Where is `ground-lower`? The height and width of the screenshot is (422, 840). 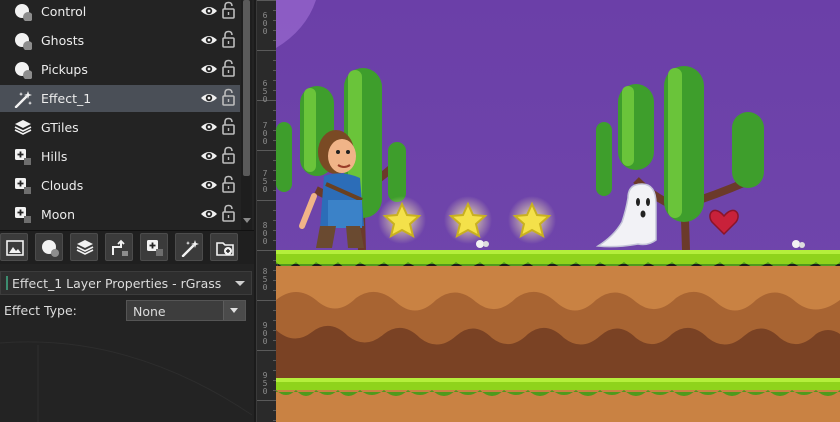
ground-lower is located at coordinates (558, 400).